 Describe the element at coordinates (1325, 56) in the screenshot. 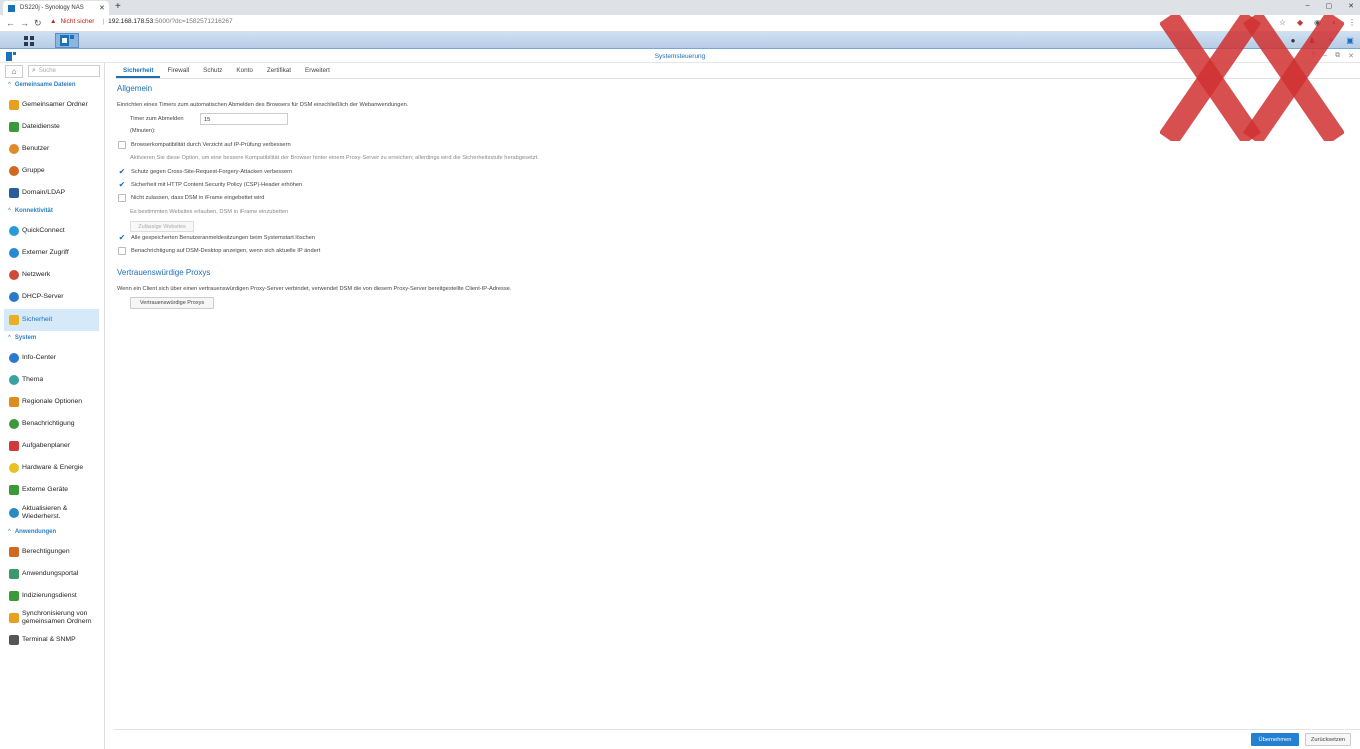

I see `window-minimize-icon: –` at that location.